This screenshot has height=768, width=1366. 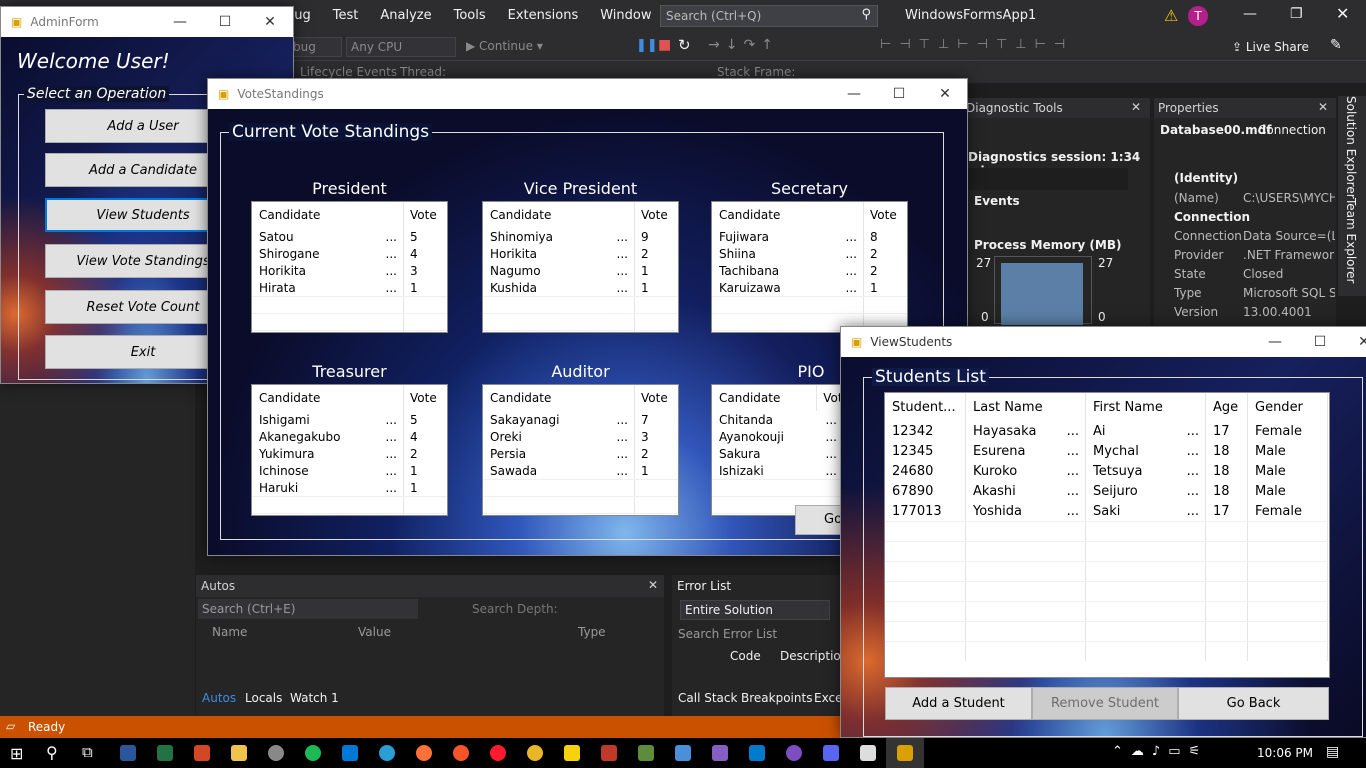 What do you see at coordinates (580, 470) in the screenshot?
I see `vote-row: Sawada... 1` at bounding box center [580, 470].